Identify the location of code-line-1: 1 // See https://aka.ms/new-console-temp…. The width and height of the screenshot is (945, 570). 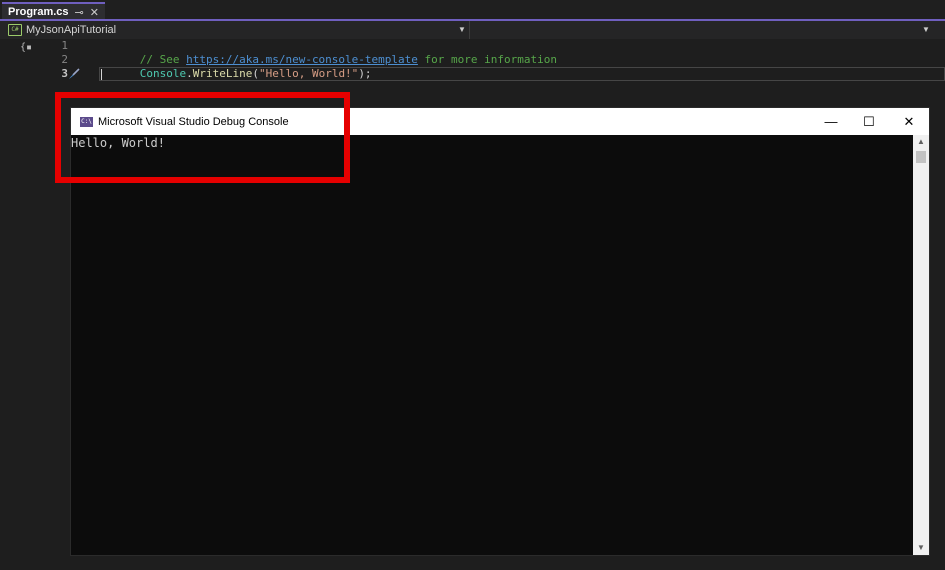
(472, 52).